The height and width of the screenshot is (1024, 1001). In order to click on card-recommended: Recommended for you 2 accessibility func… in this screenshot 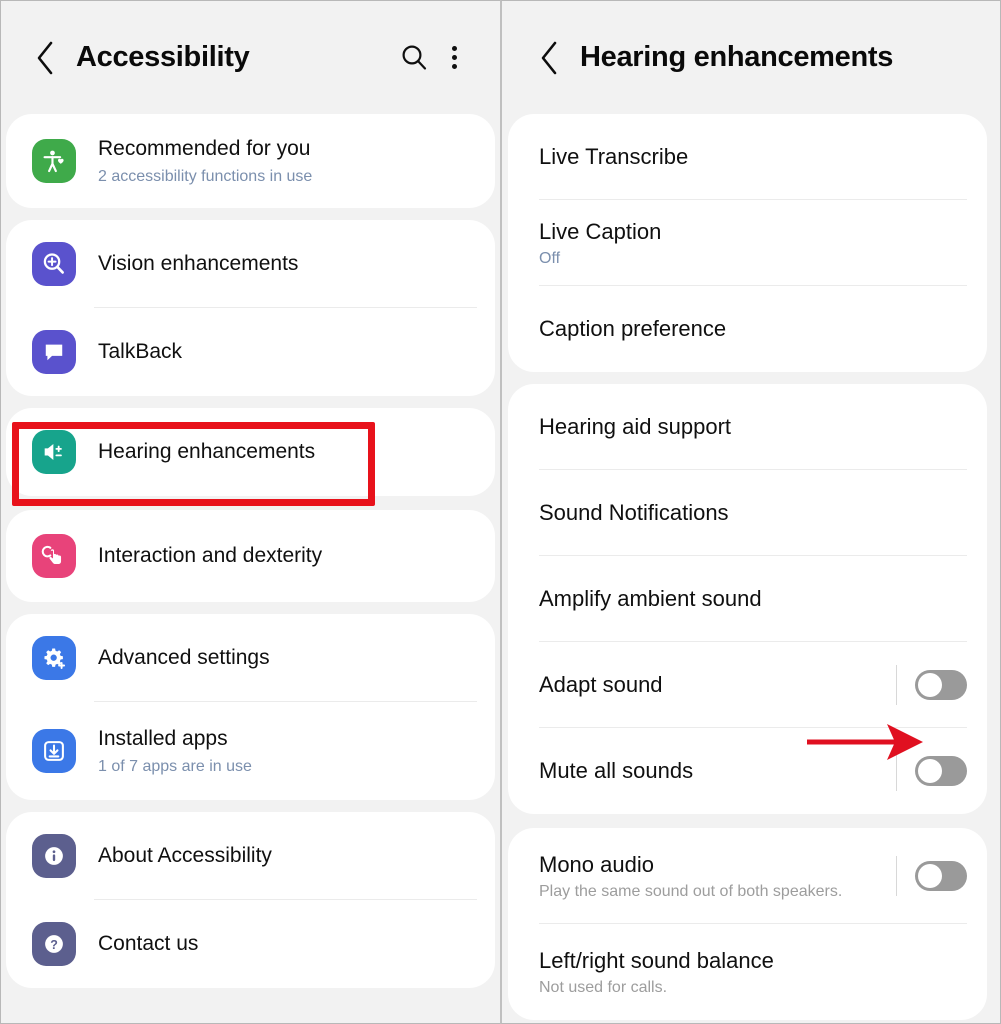, I will do `click(250, 161)`.